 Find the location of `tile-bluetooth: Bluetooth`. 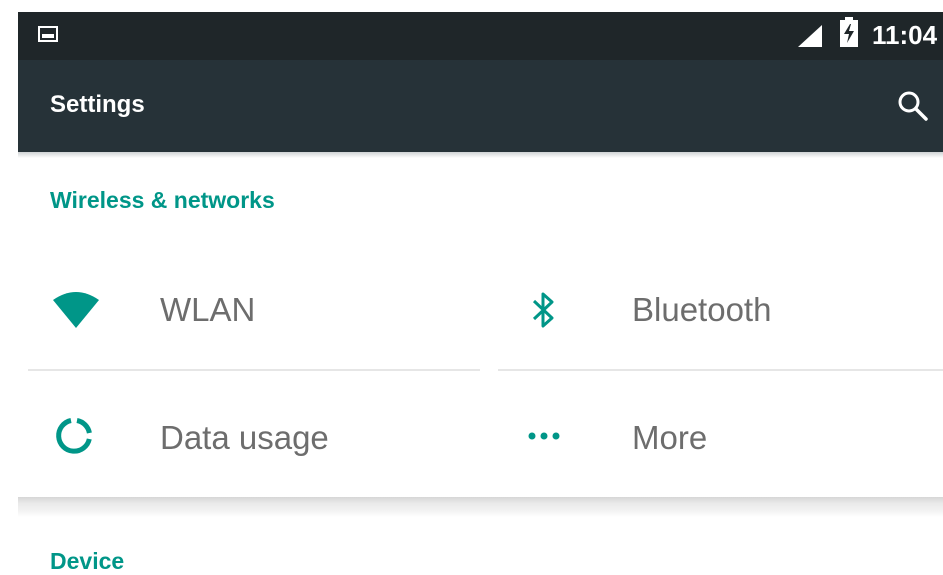

tile-bluetooth: Bluetooth is located at coordinates (720, 310).